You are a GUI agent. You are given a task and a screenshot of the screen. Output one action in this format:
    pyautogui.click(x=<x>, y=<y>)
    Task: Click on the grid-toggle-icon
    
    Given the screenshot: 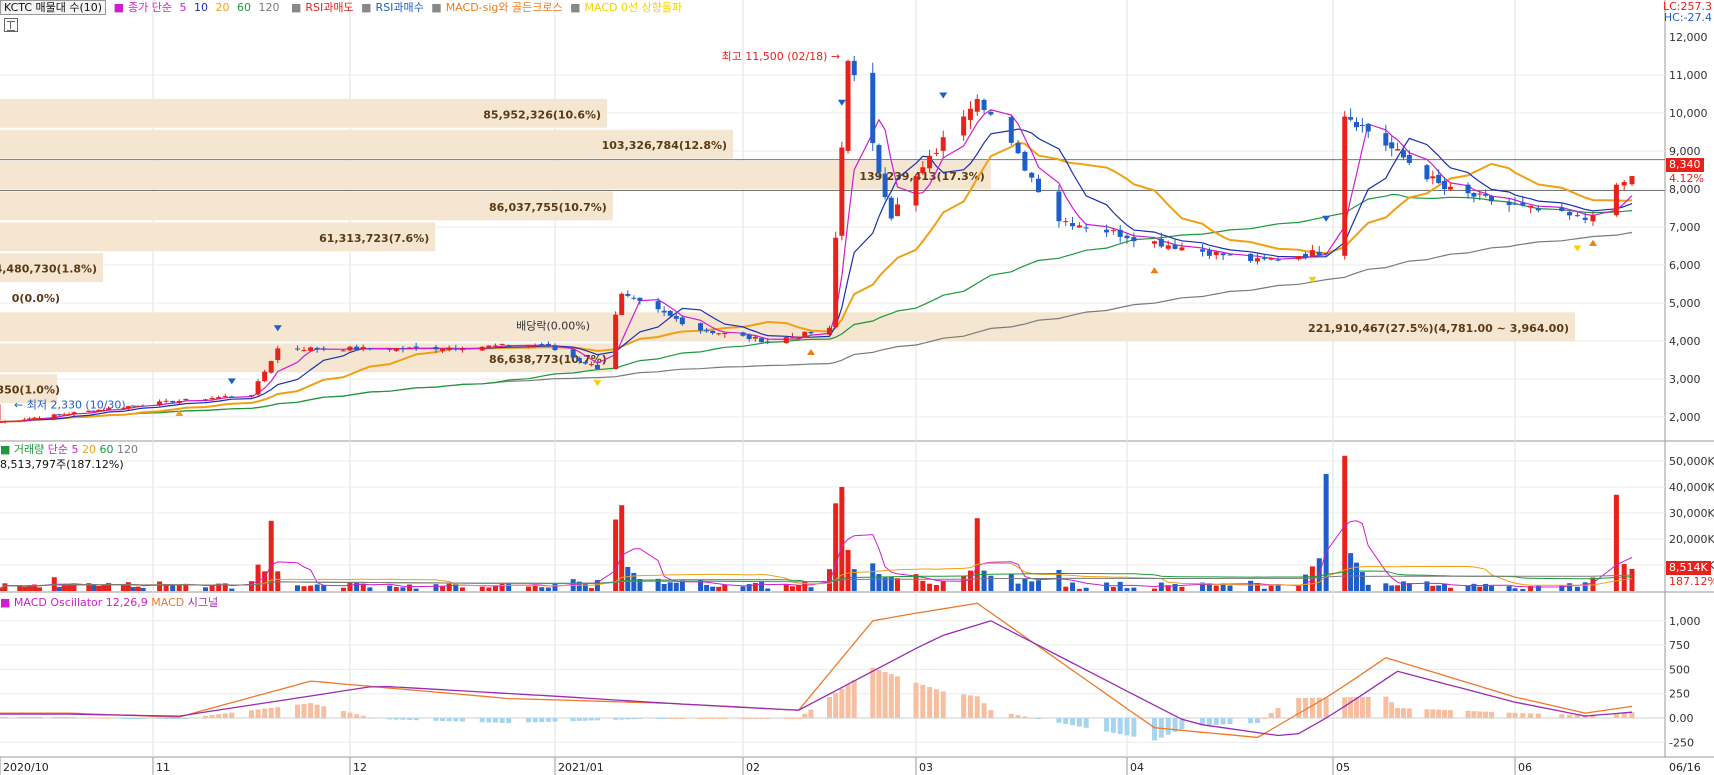 What is the action you would take?
    pyautogui.click(x=11, y=25)
    